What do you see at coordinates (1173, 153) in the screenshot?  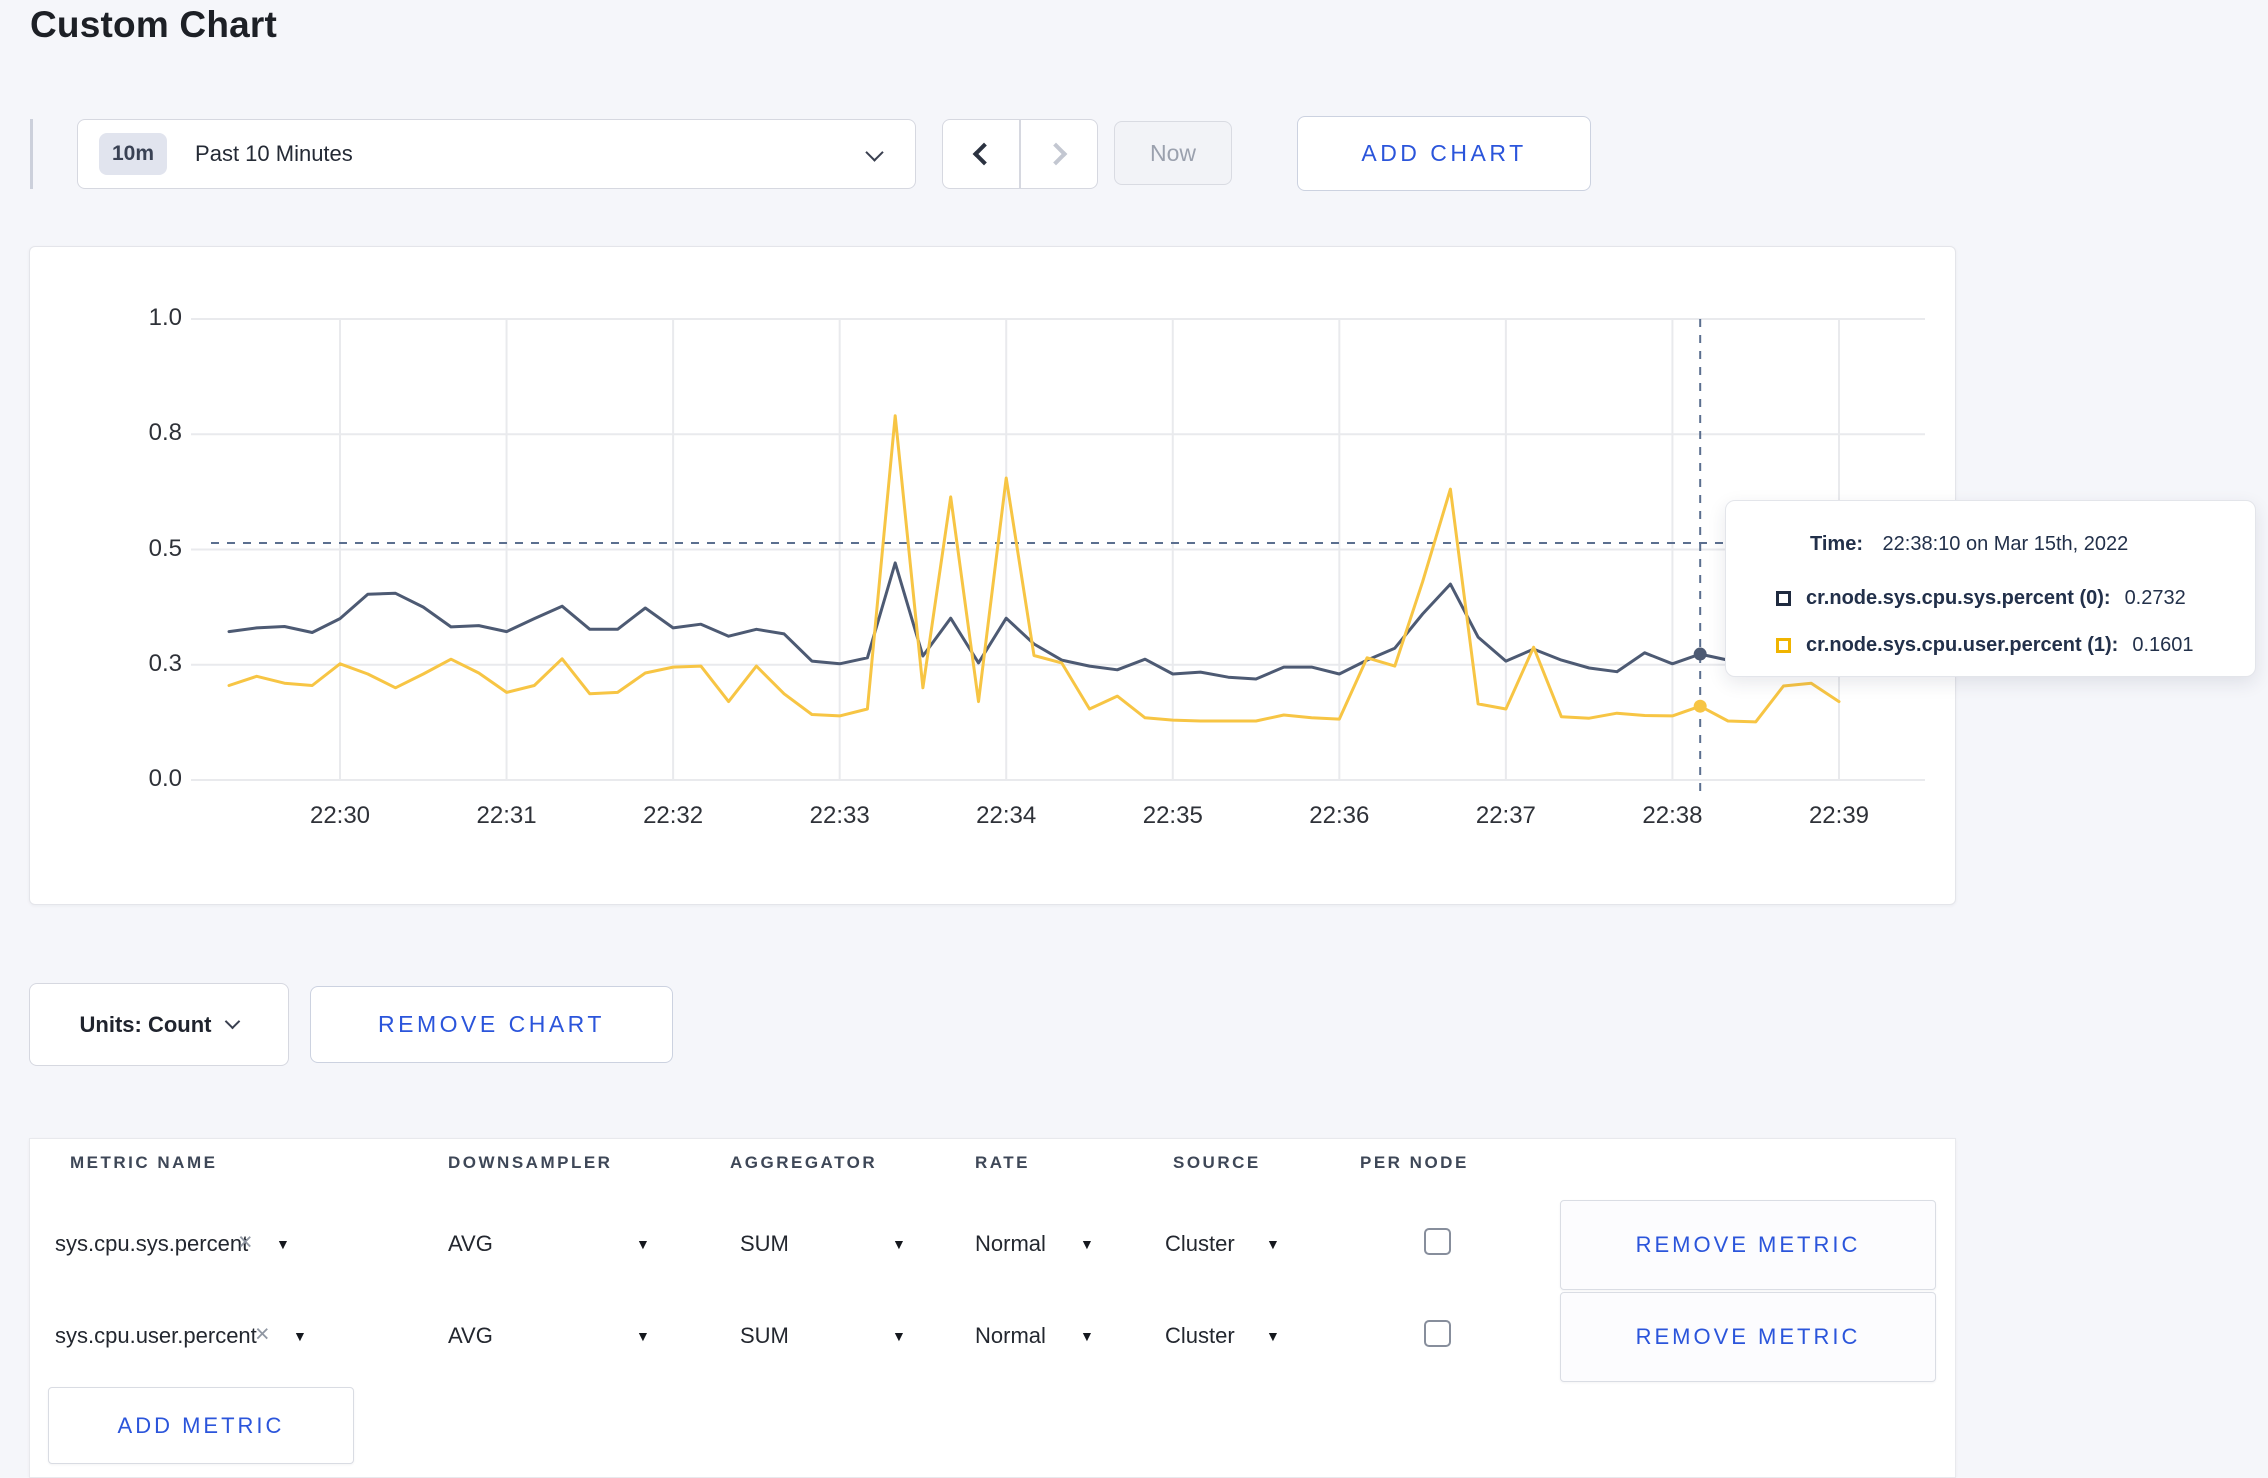 I see `now-button: Now` at bounding box center [1173, 153].